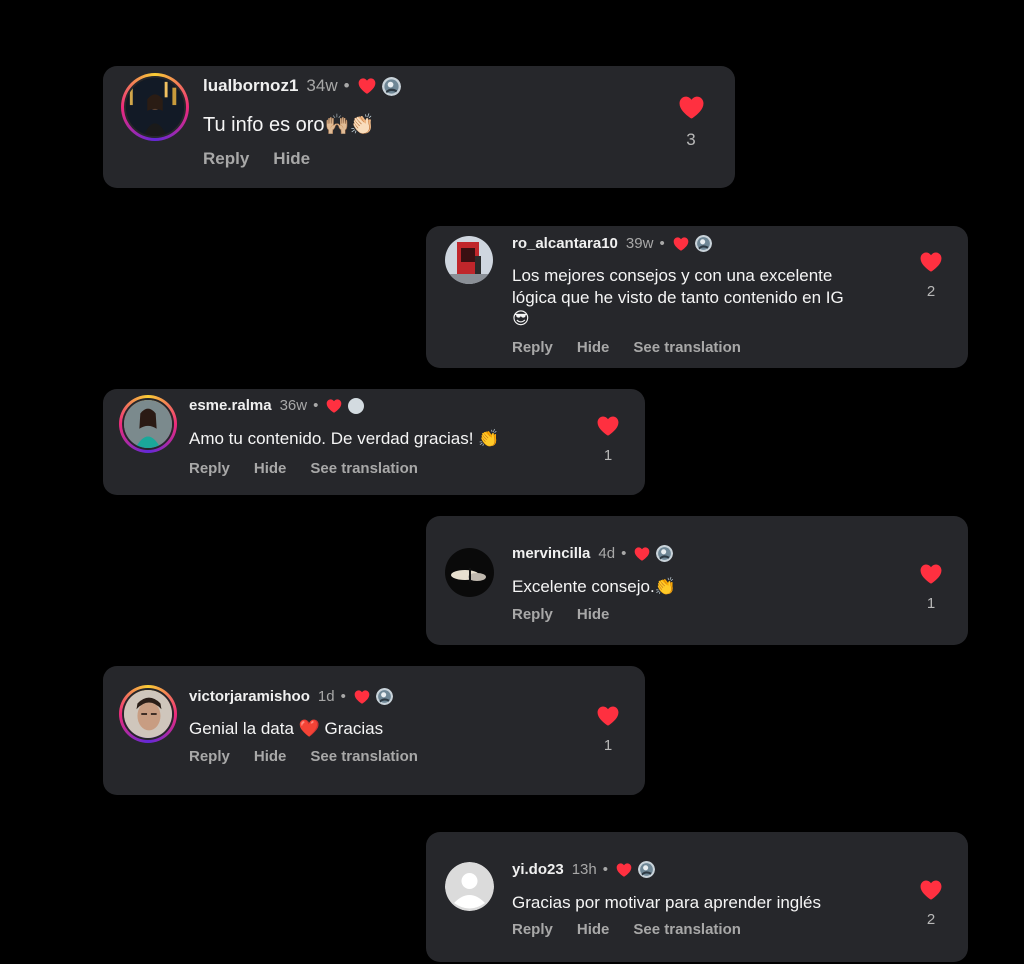 Image resolution: width=1024 pixels, height=964 pixels. I want to click on comment-time: 4d, so click(607, 553).